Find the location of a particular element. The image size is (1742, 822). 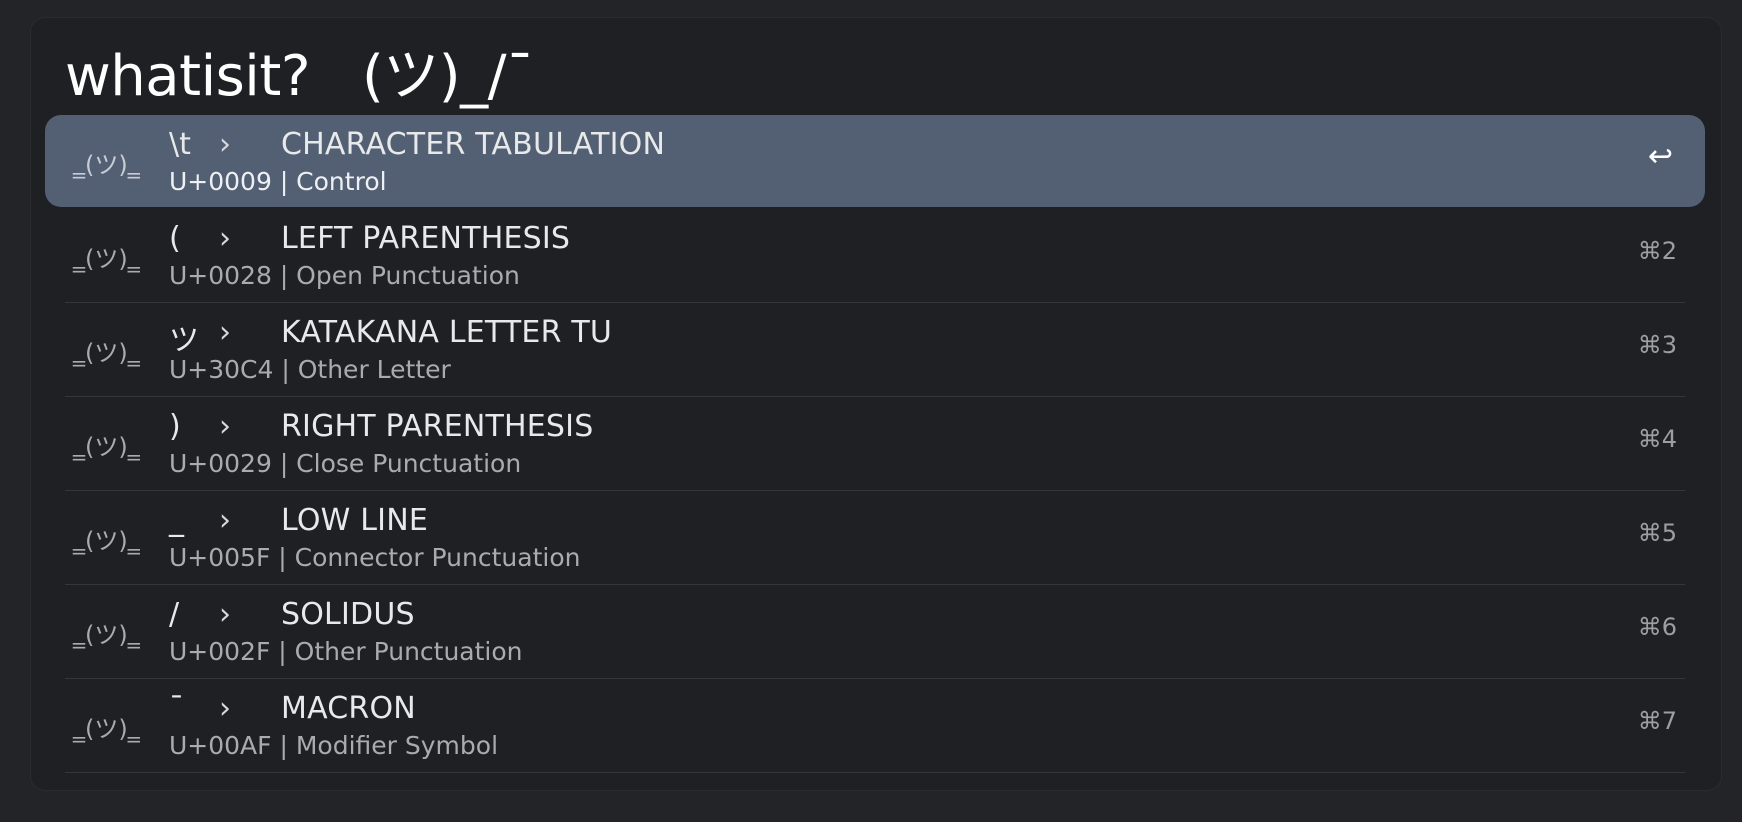

result-character: \t is located at coordinates (180, 144).